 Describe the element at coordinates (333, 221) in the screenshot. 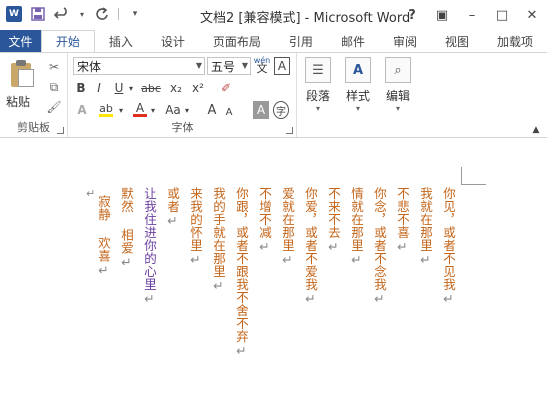

I see `poem-line: 不来不去↵` at that location.